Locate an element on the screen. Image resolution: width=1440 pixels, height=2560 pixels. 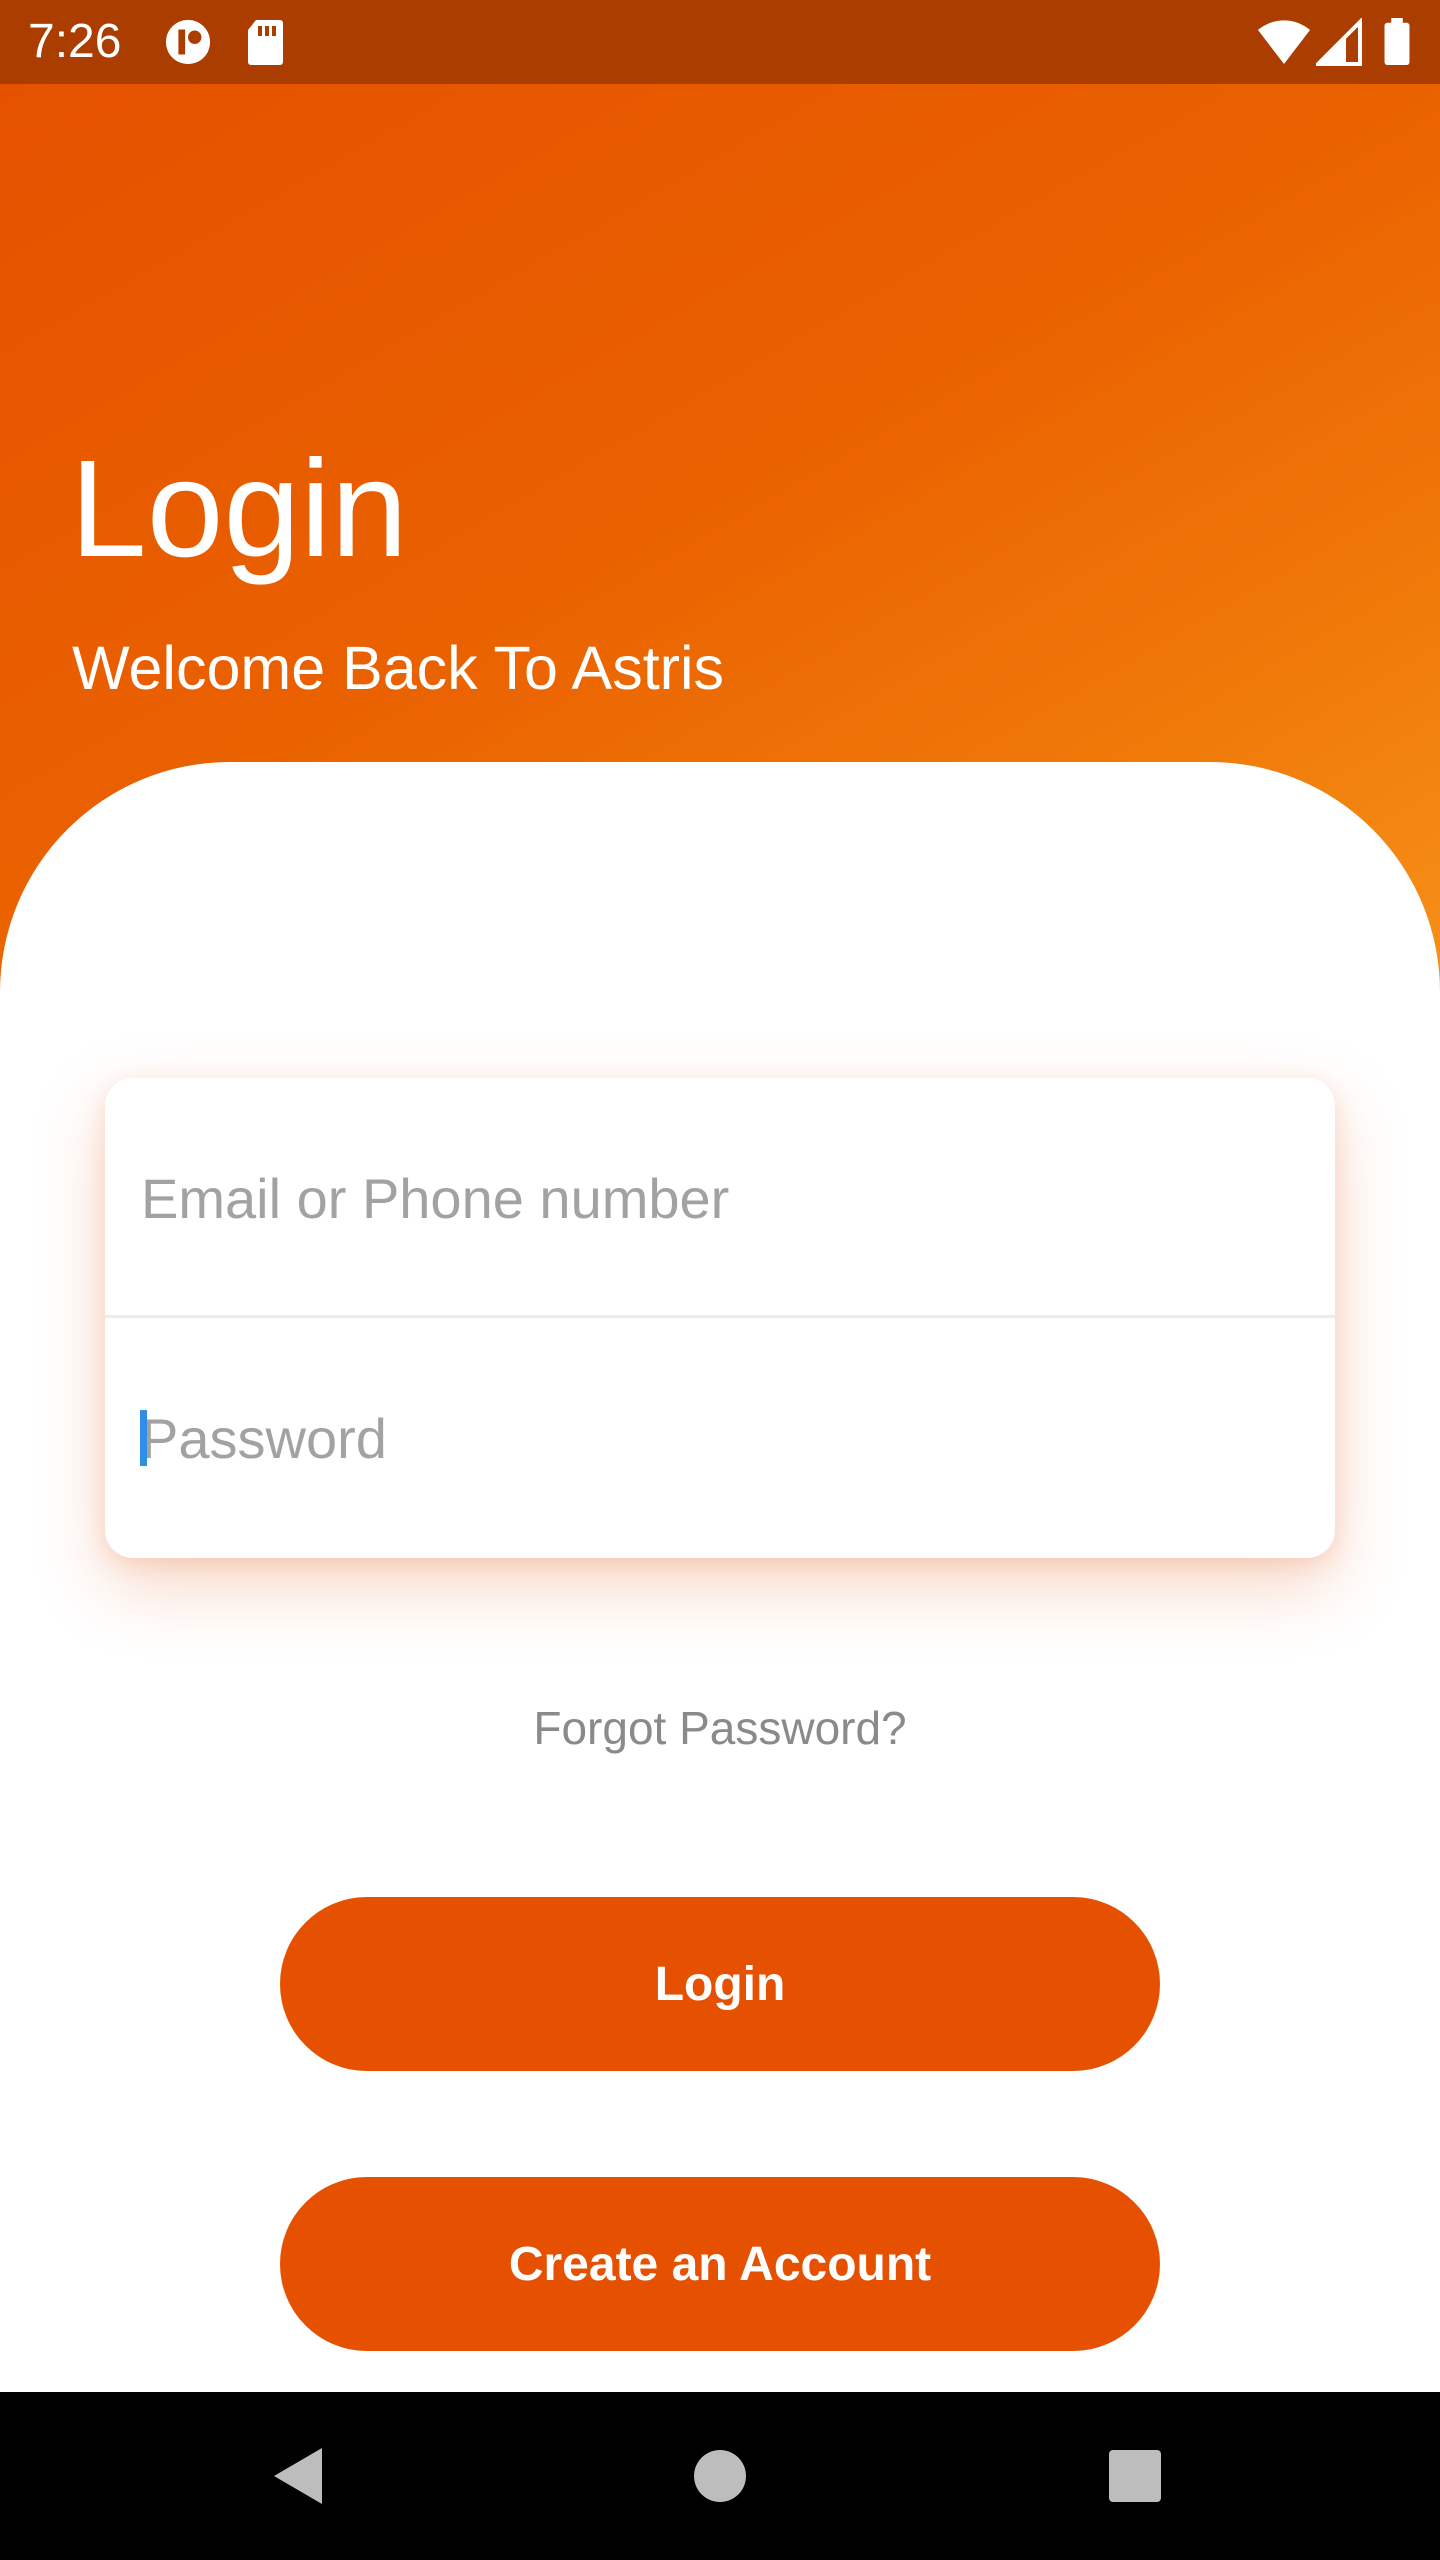
forgot-password-link: Forgot Password? is located at coordinates (720, 1728).